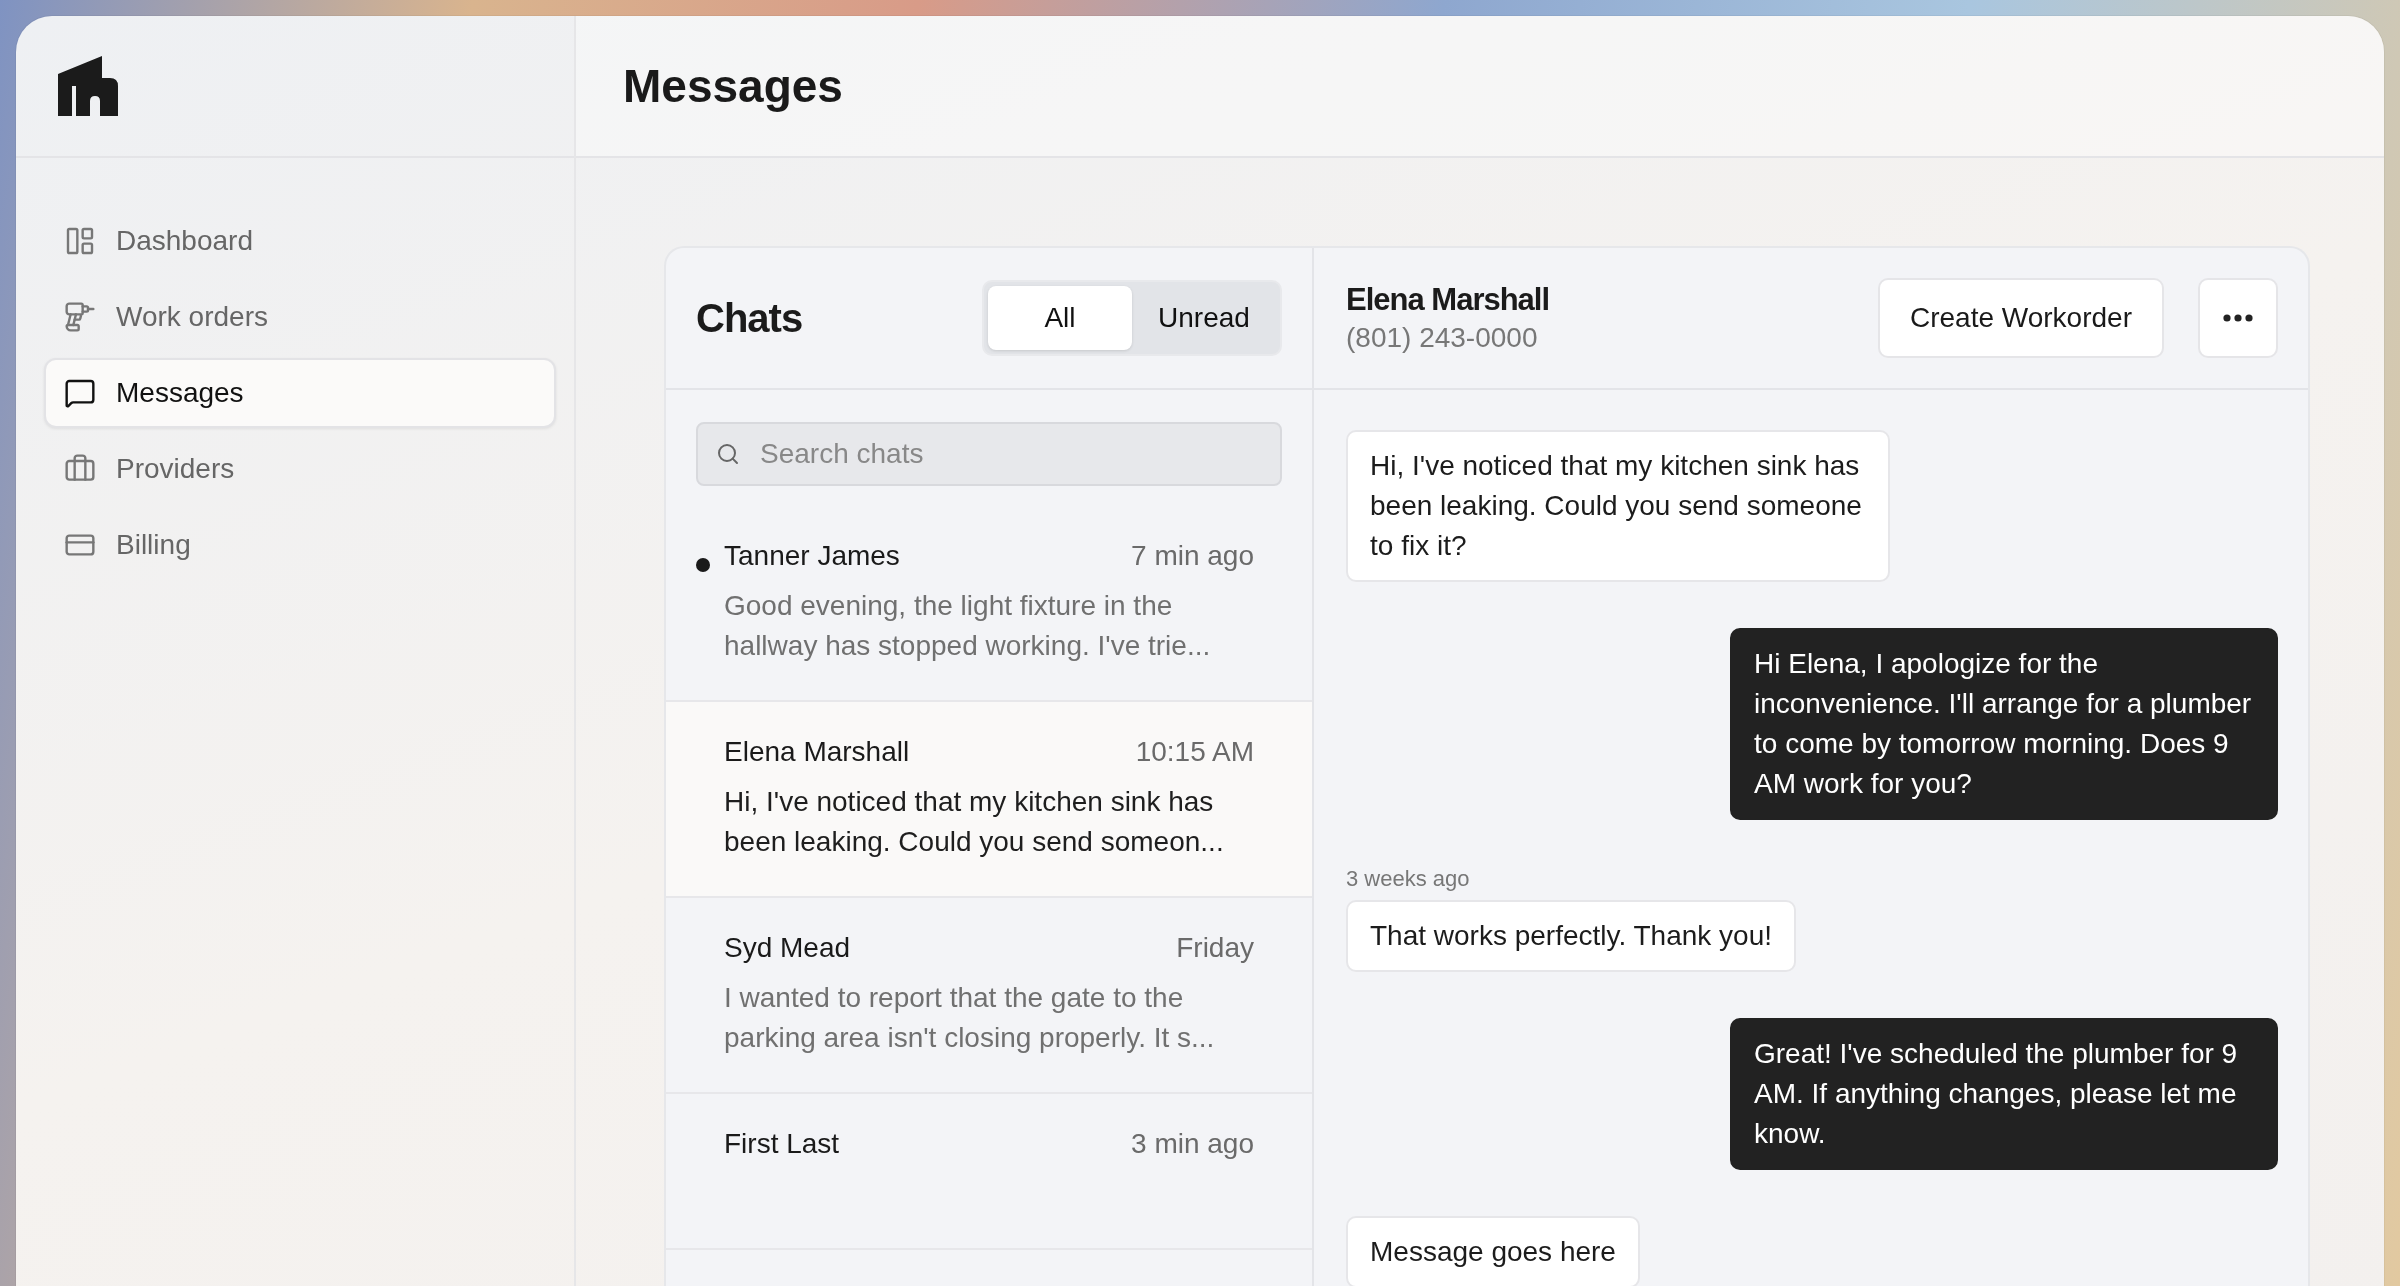  What do you see at coordinates (1192, 556) in the screenshot?
I see `message-time: 7 min ago` at bounding box center [1192, 556].